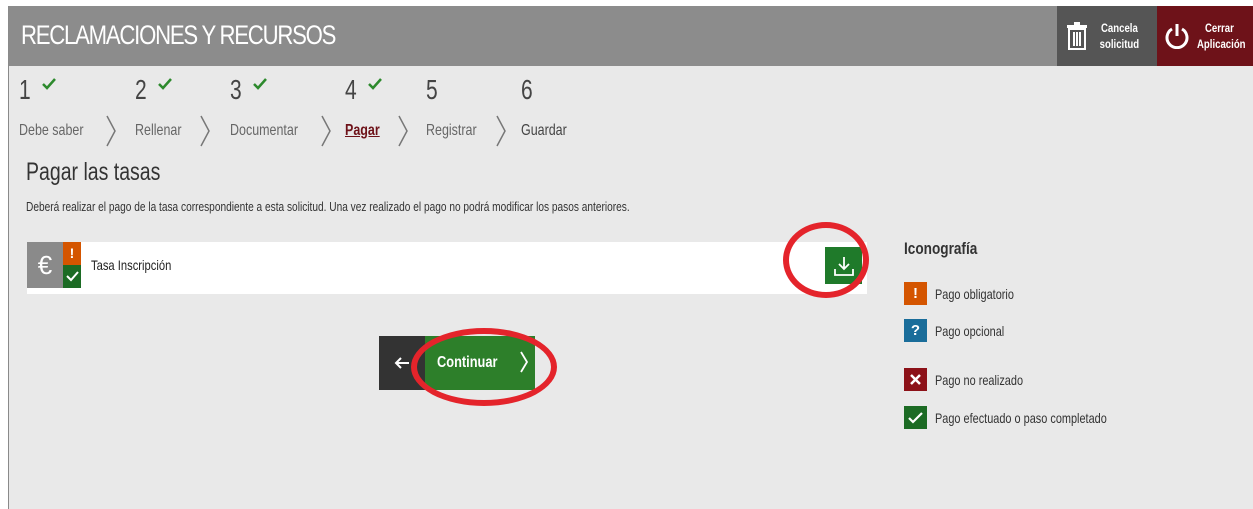 The width and height of the screenshot is (1253, 509). I want to click on step-label: Documentar, so click(264, 130).